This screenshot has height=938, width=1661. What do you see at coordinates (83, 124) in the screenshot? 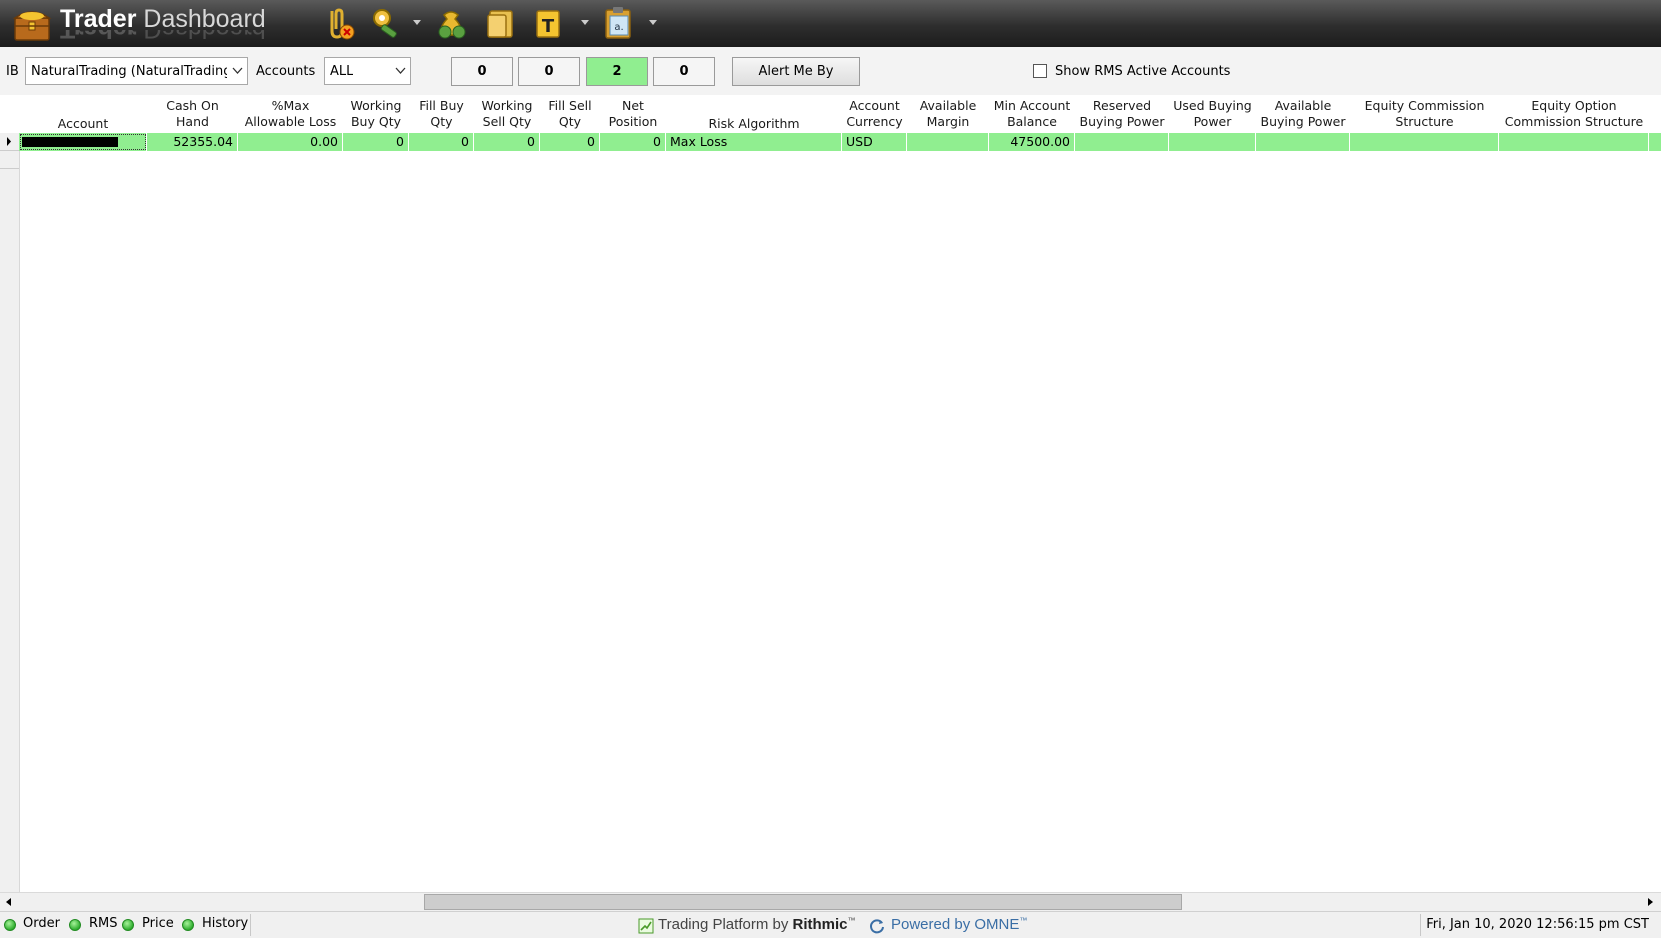
I see `column-header-text: Account` at bounding box center [83, 124].